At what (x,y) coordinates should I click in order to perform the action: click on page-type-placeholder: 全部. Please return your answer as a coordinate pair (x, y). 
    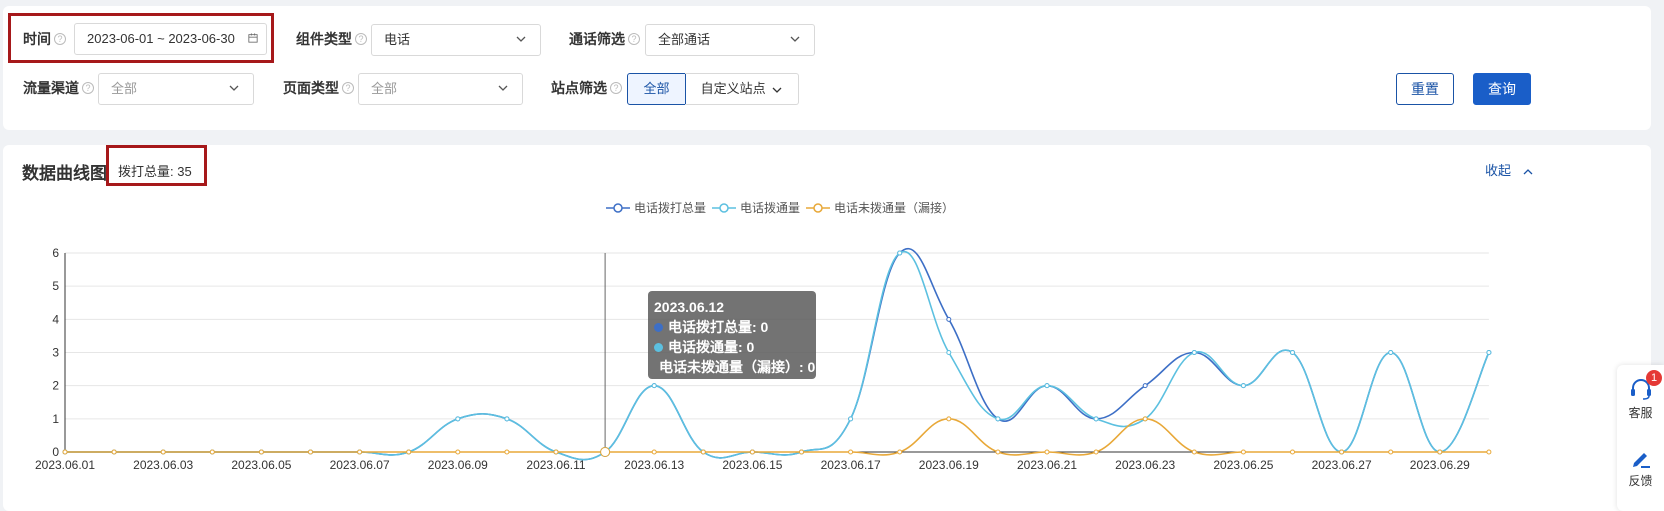
    Looking at the image, I should click on (384, 88).